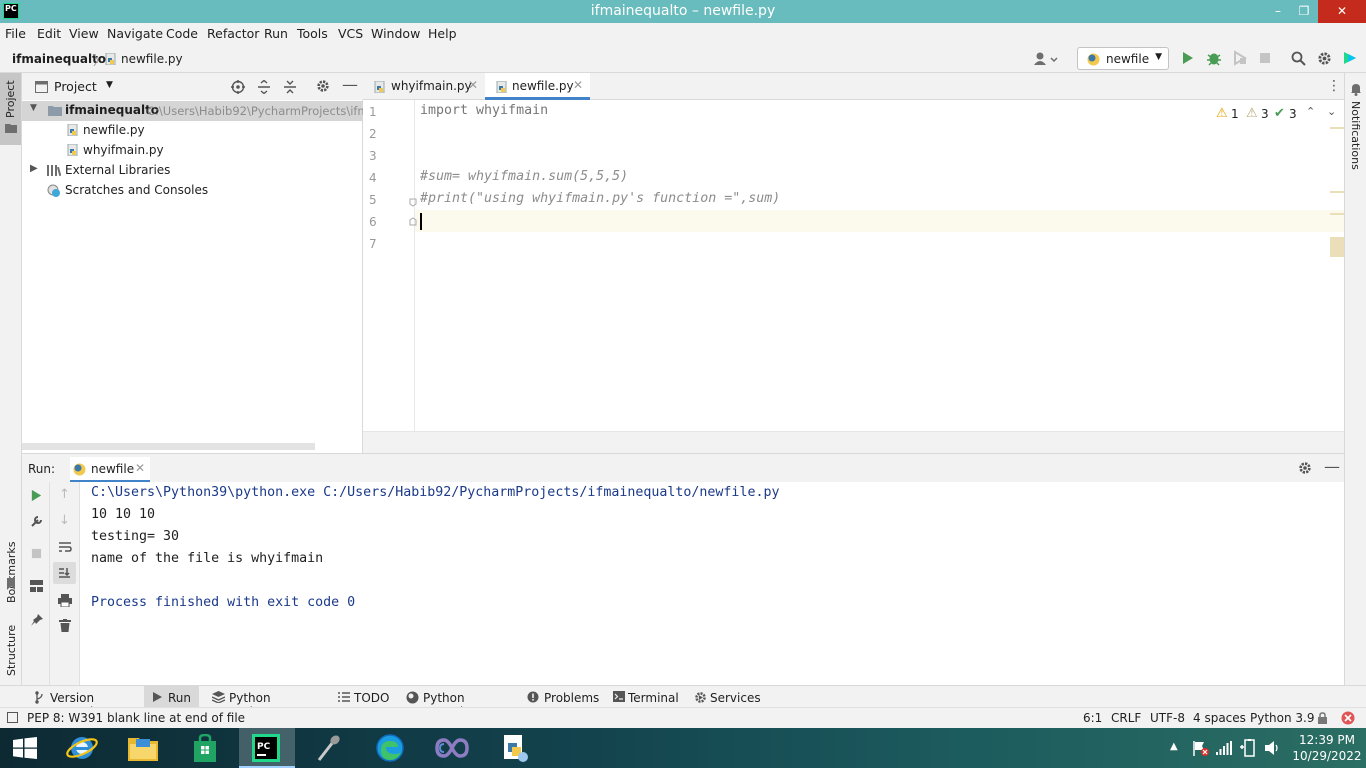 The image size is (1366, 768). Describe the element at coordinates (1201, 748) in the screenshot. I see `network-flag-icon` at that location.